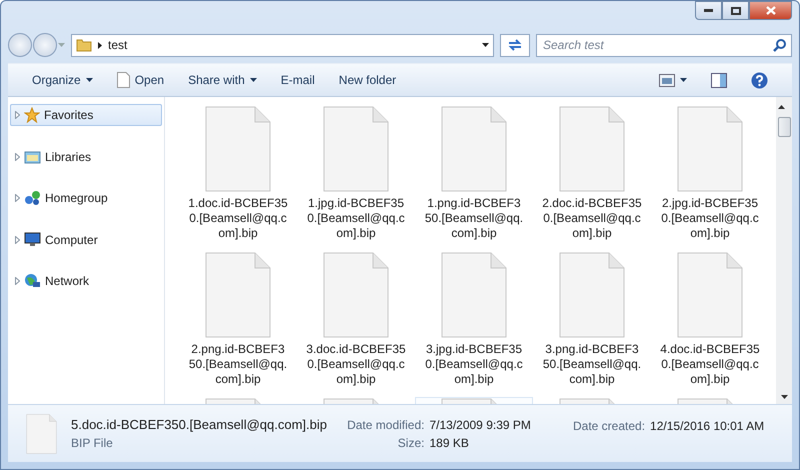 This screenshot has height=470, width=800. I want to click on search-field: Search test, so click(664, 45).